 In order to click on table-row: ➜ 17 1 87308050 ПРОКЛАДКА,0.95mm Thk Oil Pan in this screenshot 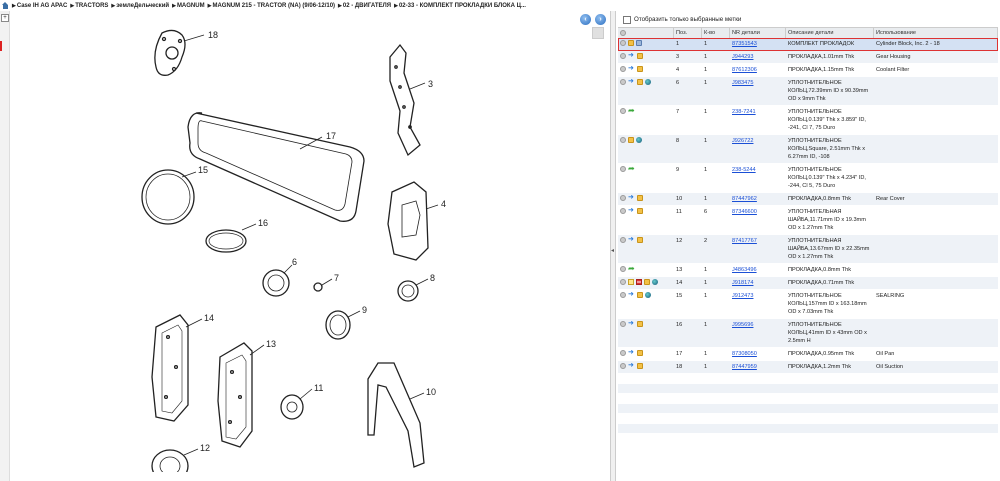, I will do `click(808, 354)`.